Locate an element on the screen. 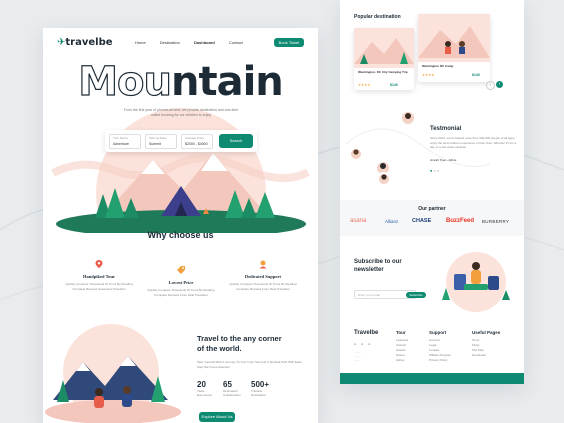 This screenshot has height=423, width=564. partner-buzzfeed: BuzzFeed is located at coordinates (460, 221).